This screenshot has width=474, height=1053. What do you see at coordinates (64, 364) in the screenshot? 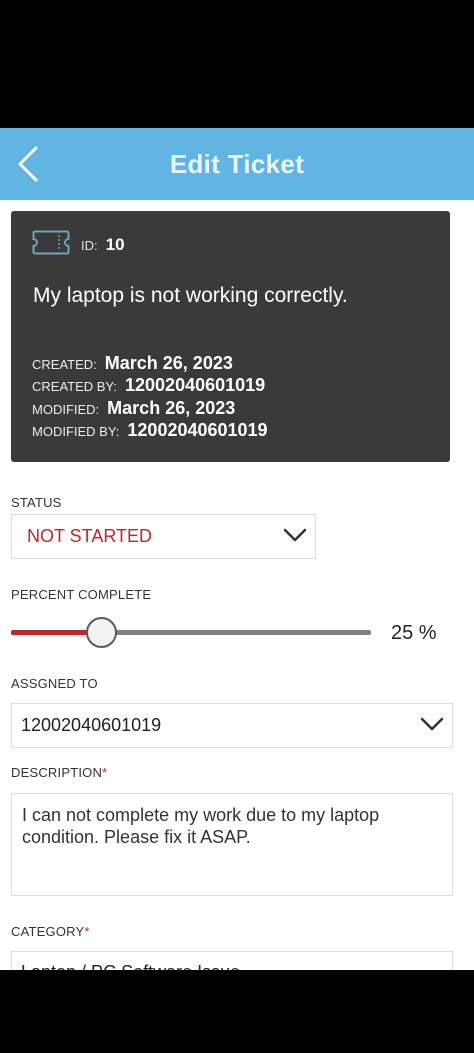
I see `created-label: CREATED:` at bounding box center [64, 364].